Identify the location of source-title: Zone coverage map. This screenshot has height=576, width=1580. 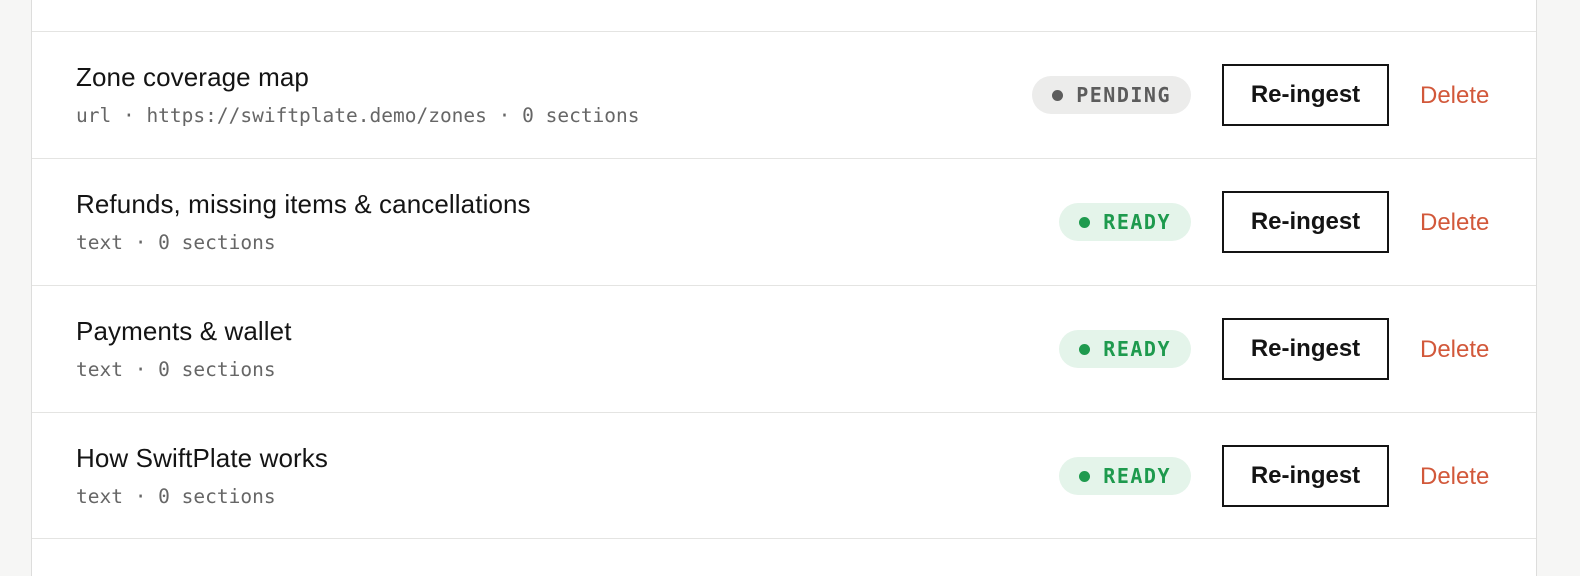
(192, 77).